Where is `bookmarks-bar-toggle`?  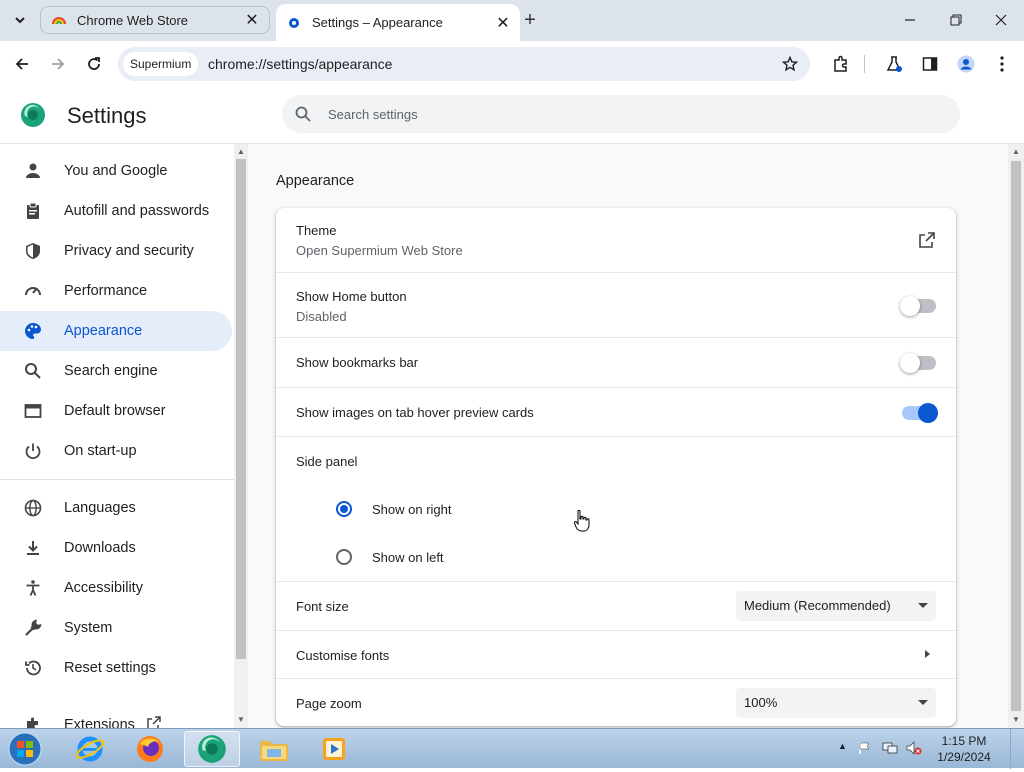
bookmarks-bar-toggle is located at coordinates (918, 363).